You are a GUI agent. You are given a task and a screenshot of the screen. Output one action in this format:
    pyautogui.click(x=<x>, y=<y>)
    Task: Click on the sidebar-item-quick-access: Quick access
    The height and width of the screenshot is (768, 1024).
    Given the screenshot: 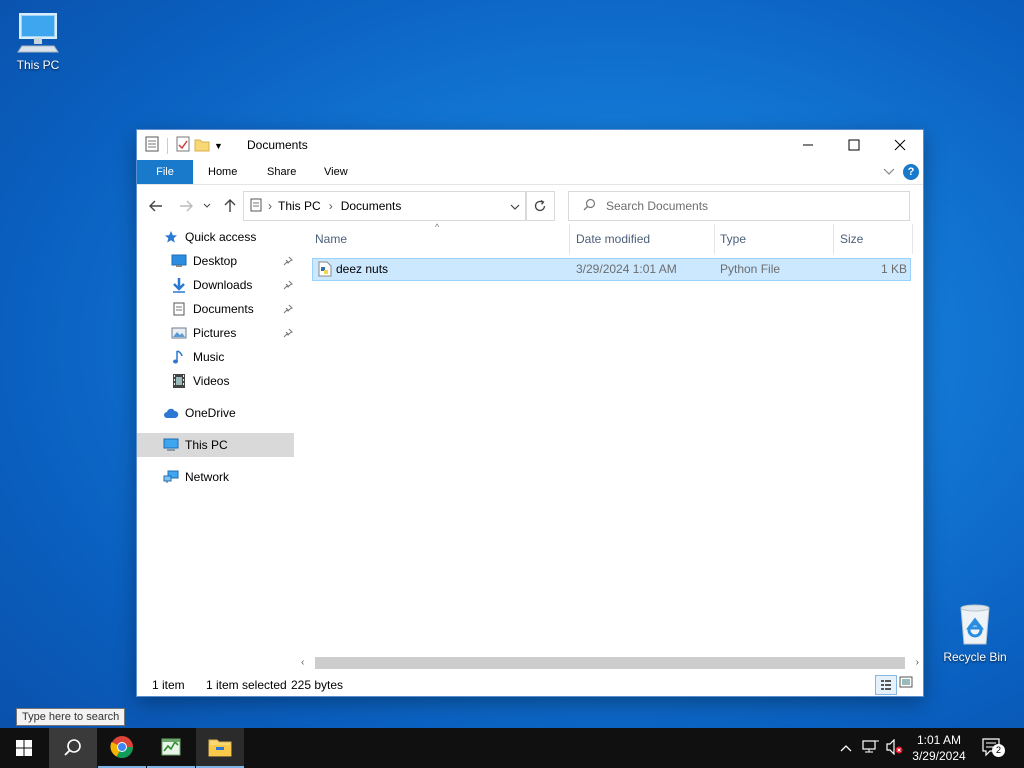 What is the action you would take?
    pyautogui.click(x=217, y=237)
    